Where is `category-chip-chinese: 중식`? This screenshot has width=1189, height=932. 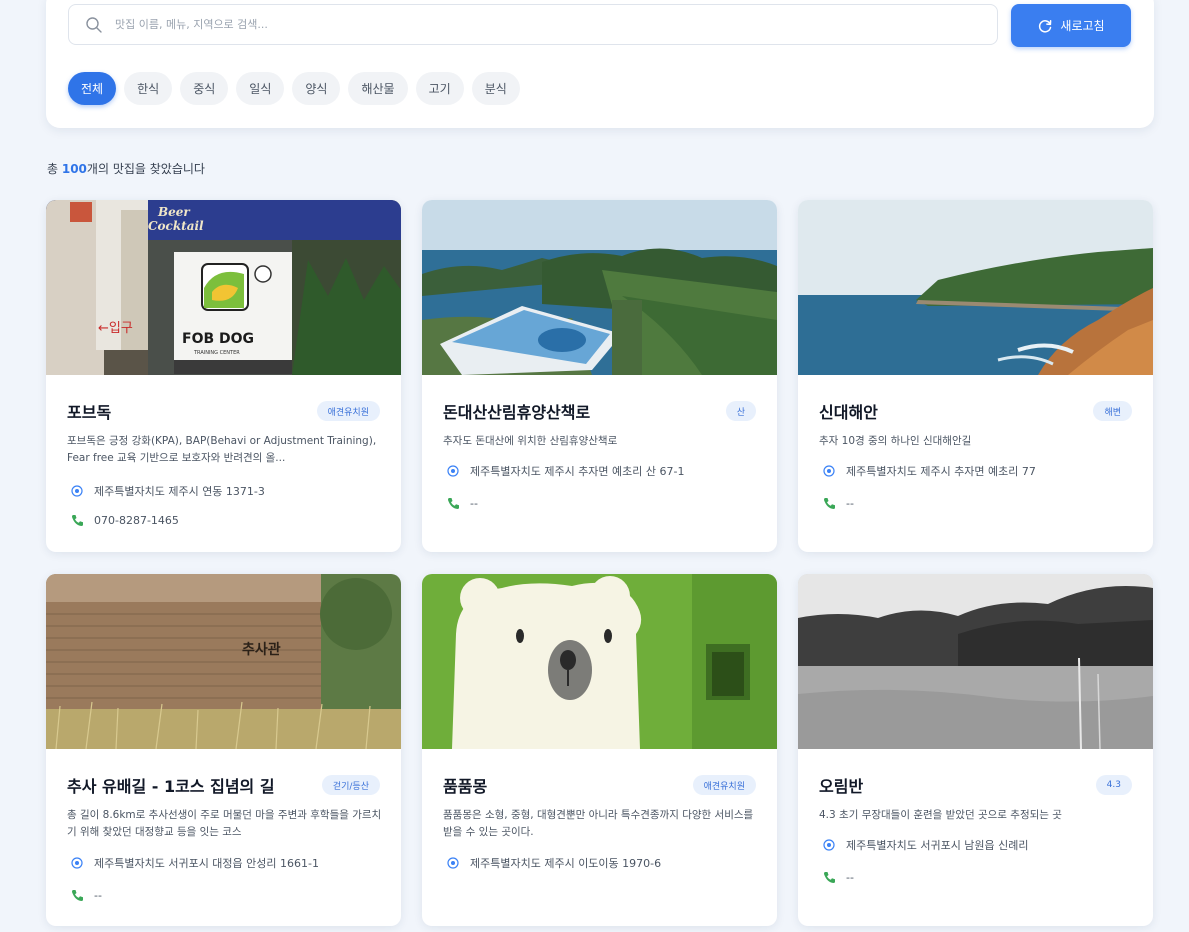 category-chip-chinese: 중식 is located at coordinates (204, 88).